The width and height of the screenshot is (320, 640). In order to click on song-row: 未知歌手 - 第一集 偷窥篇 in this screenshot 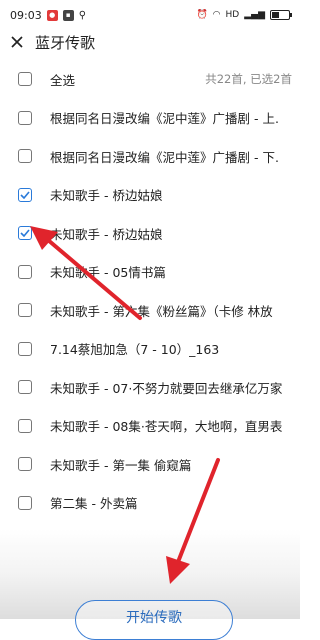, I will do `click(150, 464)`.